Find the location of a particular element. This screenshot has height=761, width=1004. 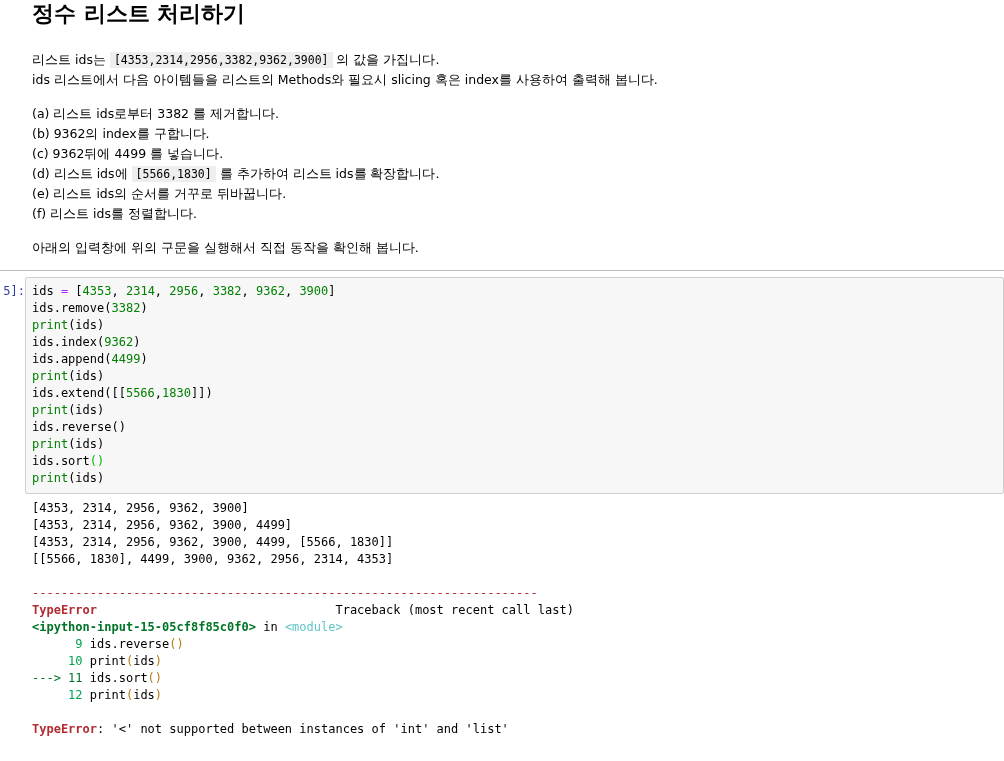

code-line: ids.reverse() is located at coordinates (79, 427).